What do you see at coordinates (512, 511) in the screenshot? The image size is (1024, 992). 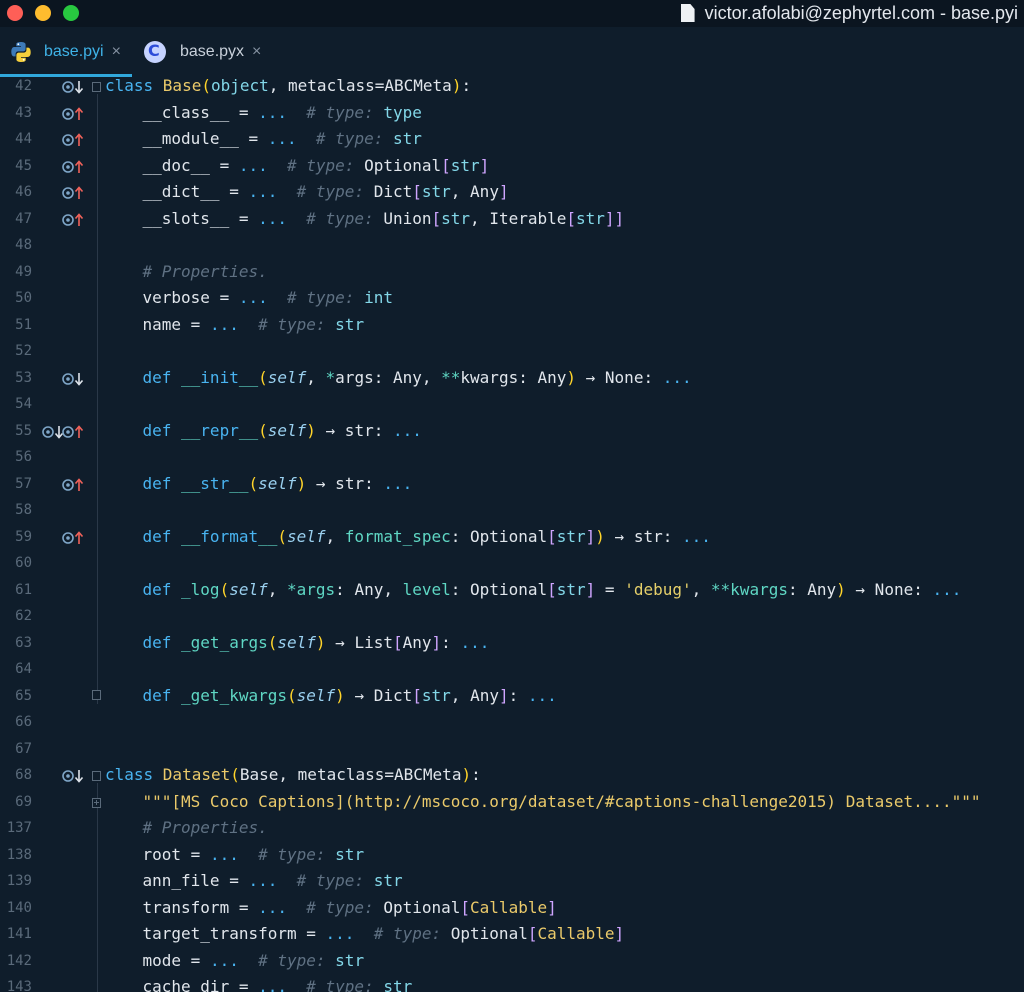 I see `code-line: 58` at bounding box center [512, 511].